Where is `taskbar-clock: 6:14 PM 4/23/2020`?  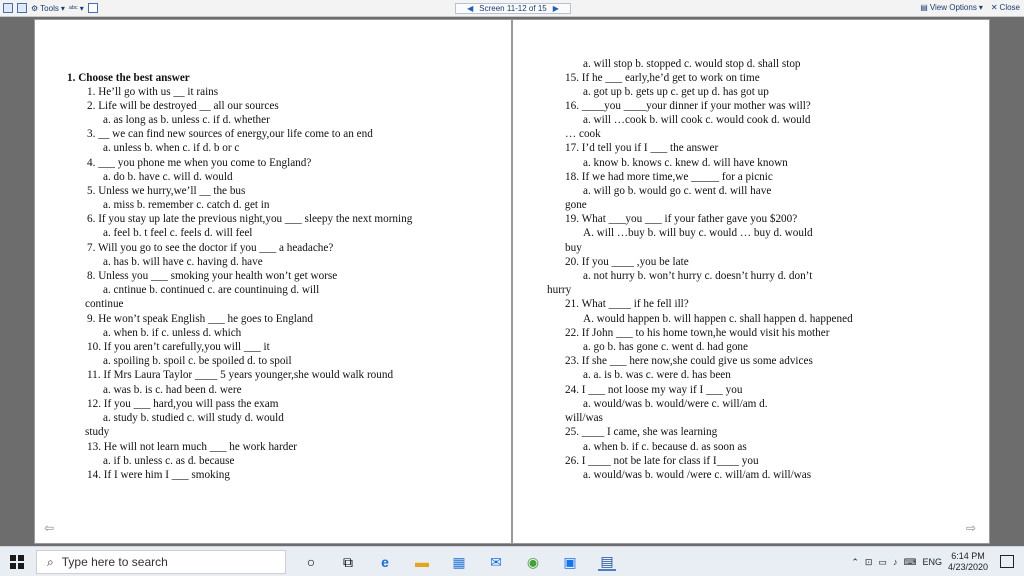 taskbar-clock: 6:14 PM 4/23/2020 is located at coordinates (968, 562).